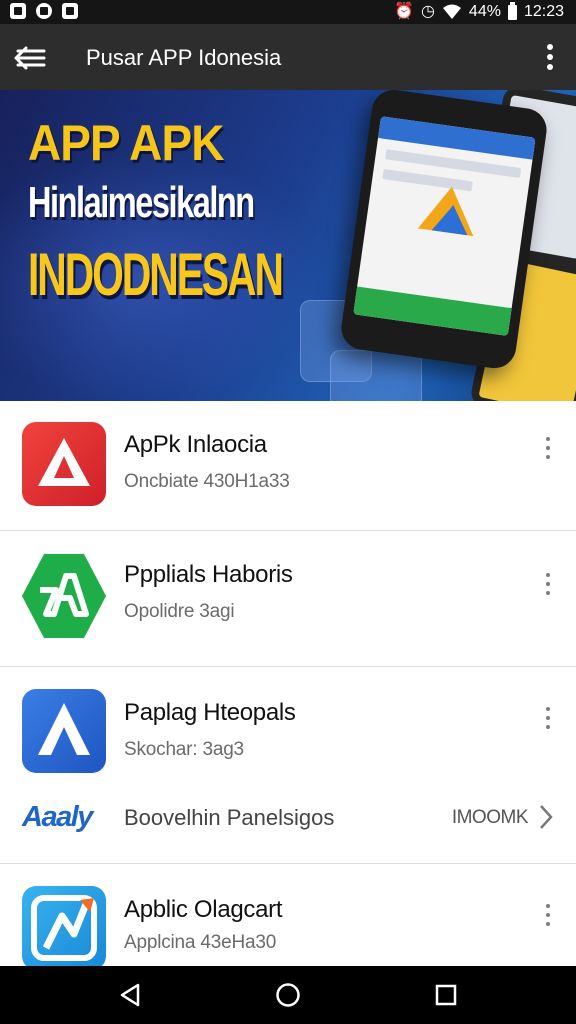  Describe the element at coordinates (376, 375) in the screenshot. I see `banner-decor-tile` at that location.